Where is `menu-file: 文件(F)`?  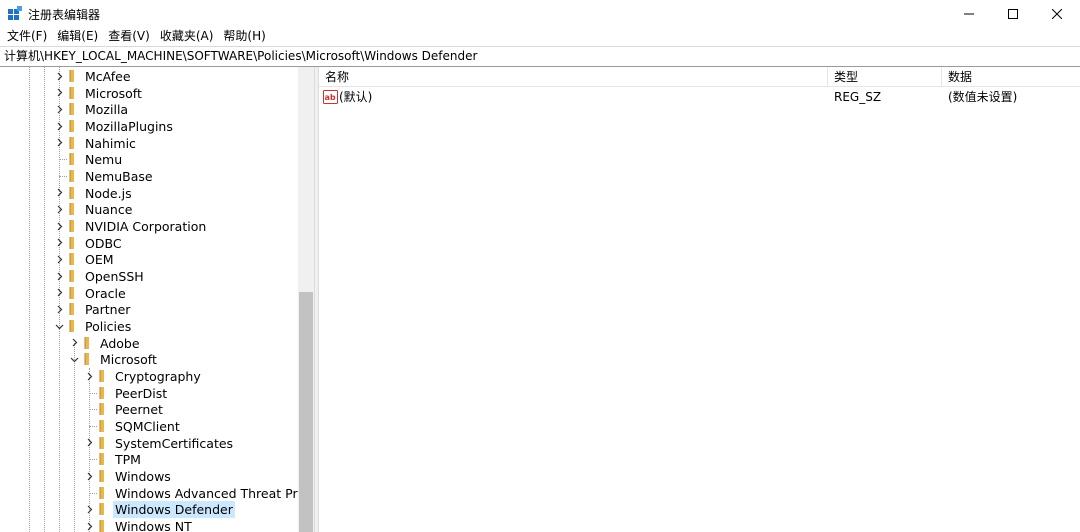
menu-file: 文件(F) is located at coordinates (27, 36).